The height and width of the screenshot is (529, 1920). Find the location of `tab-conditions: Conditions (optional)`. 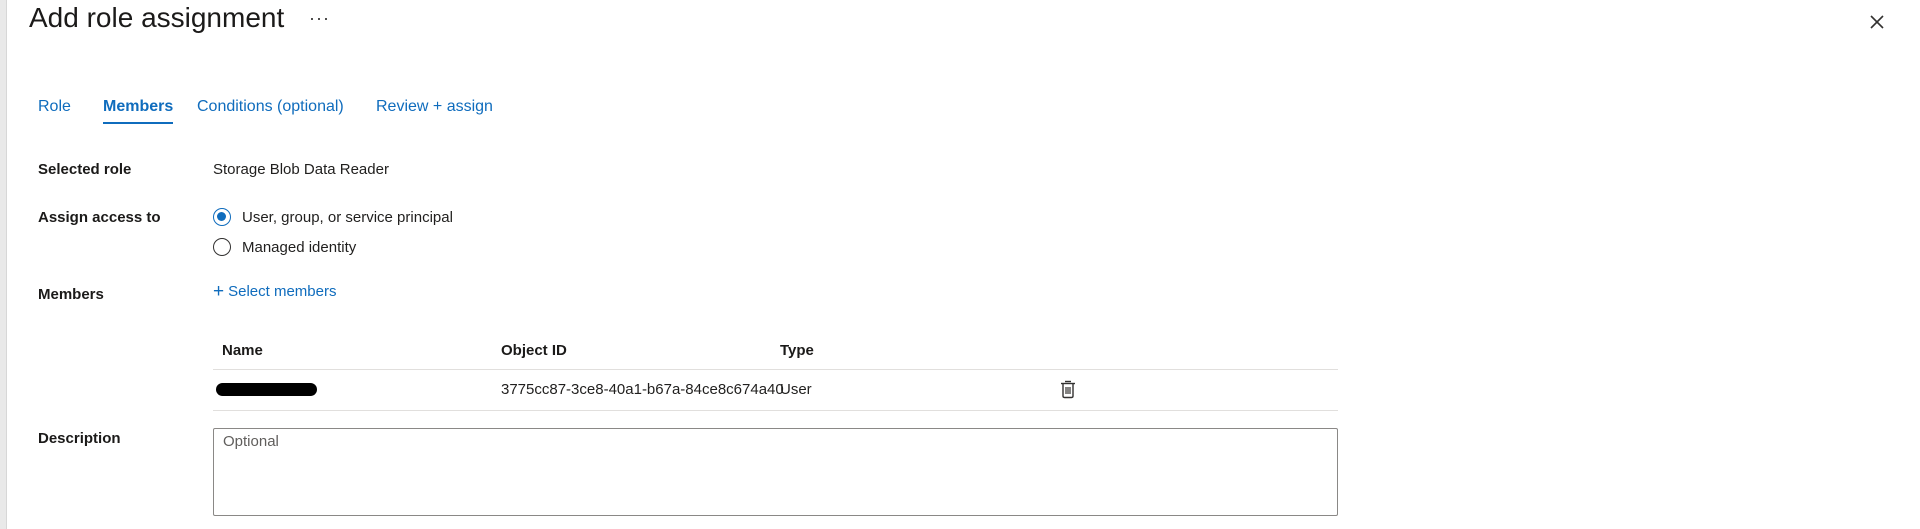

tab-conditions: Conditions (optional) is located at coordinates (270, 111).